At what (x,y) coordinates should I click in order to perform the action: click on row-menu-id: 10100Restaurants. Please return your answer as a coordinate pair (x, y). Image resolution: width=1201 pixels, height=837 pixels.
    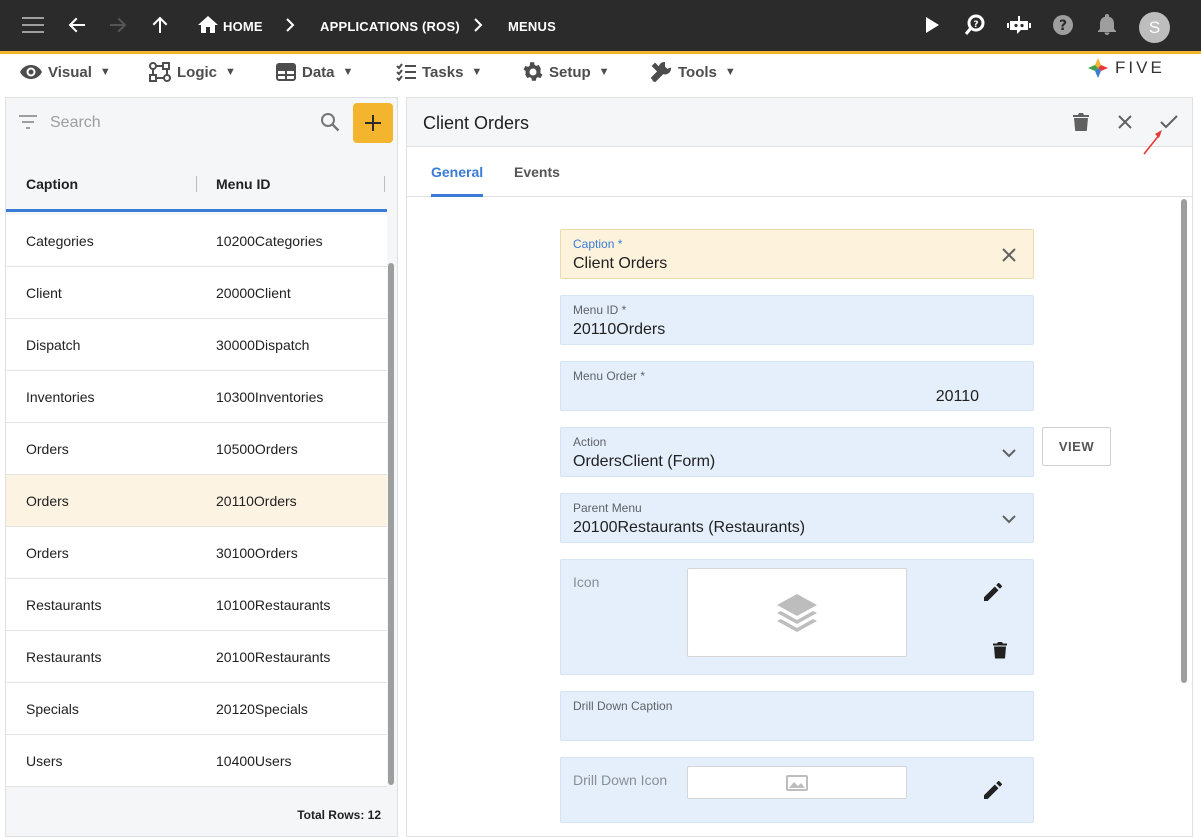
    Looking at the image, I should click on (273, 605).